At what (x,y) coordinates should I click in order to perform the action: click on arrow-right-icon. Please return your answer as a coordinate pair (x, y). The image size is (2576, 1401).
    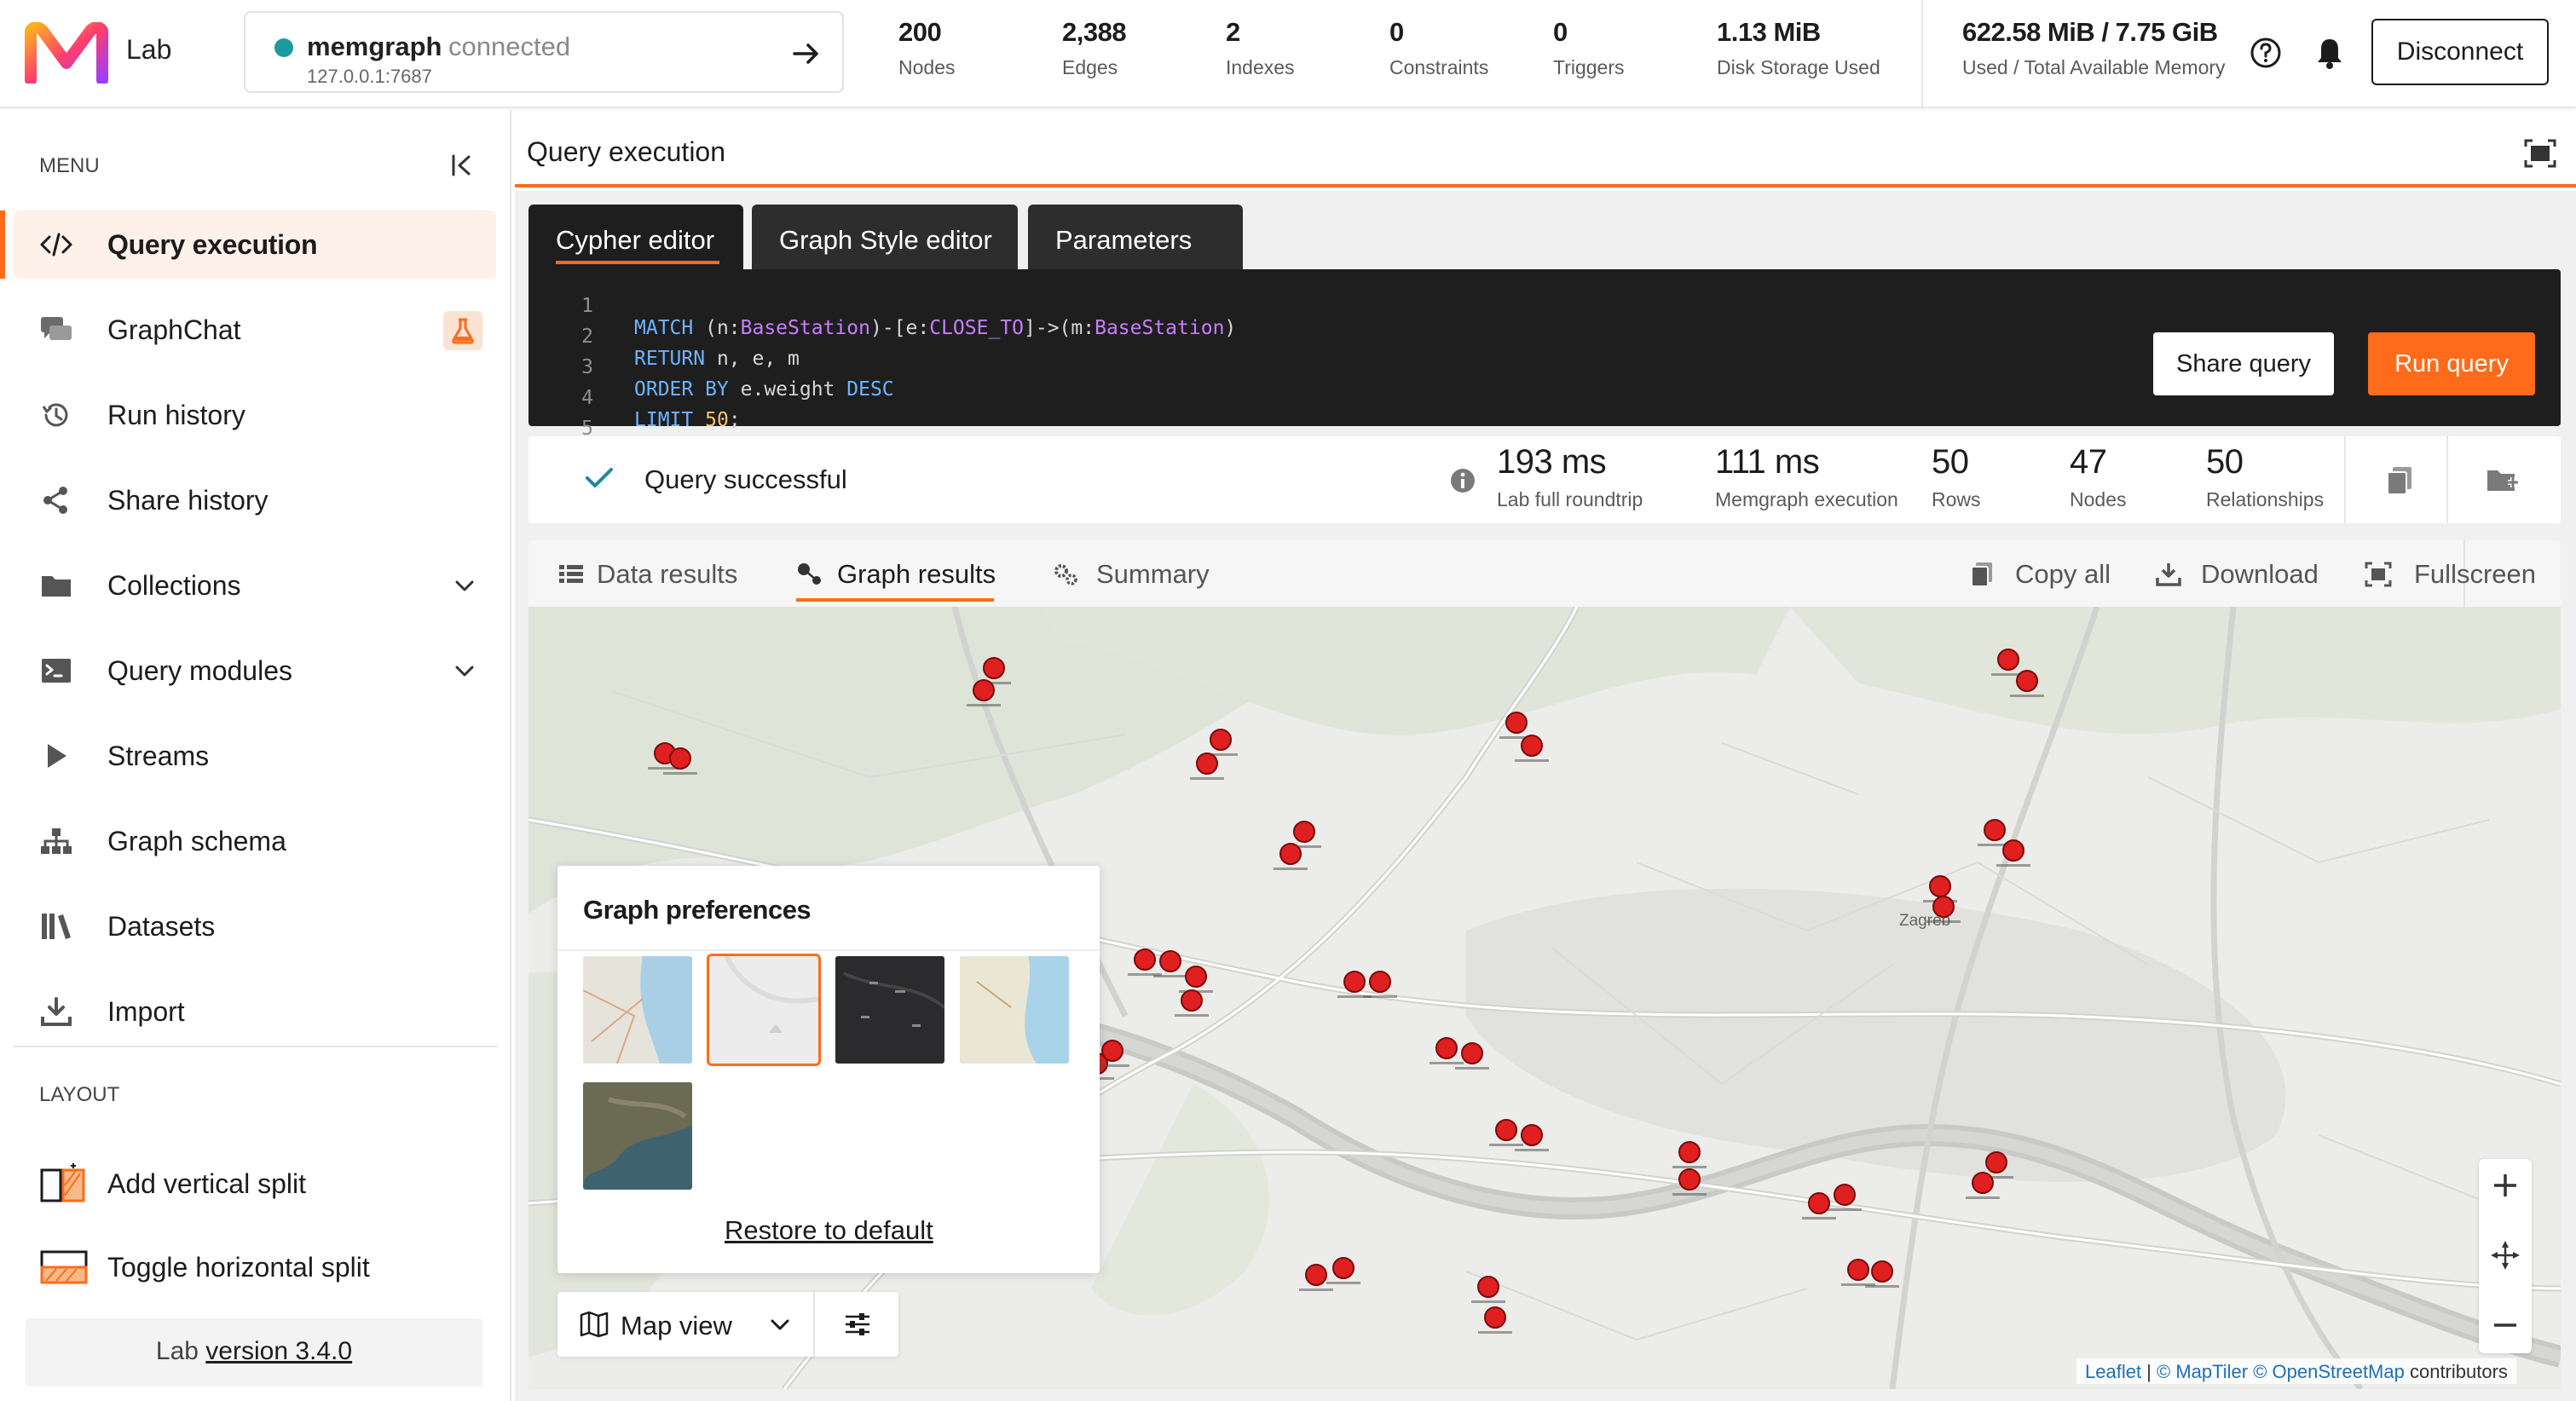
    Looking at the image, I should click on (806, 54).